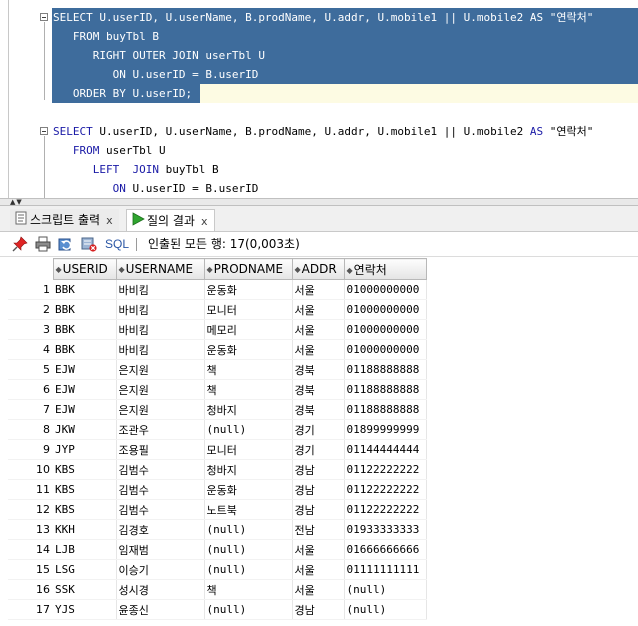 This screenshot has height=626, width=638. I want to click on cell-username: 윤종신, so click(160, 609).